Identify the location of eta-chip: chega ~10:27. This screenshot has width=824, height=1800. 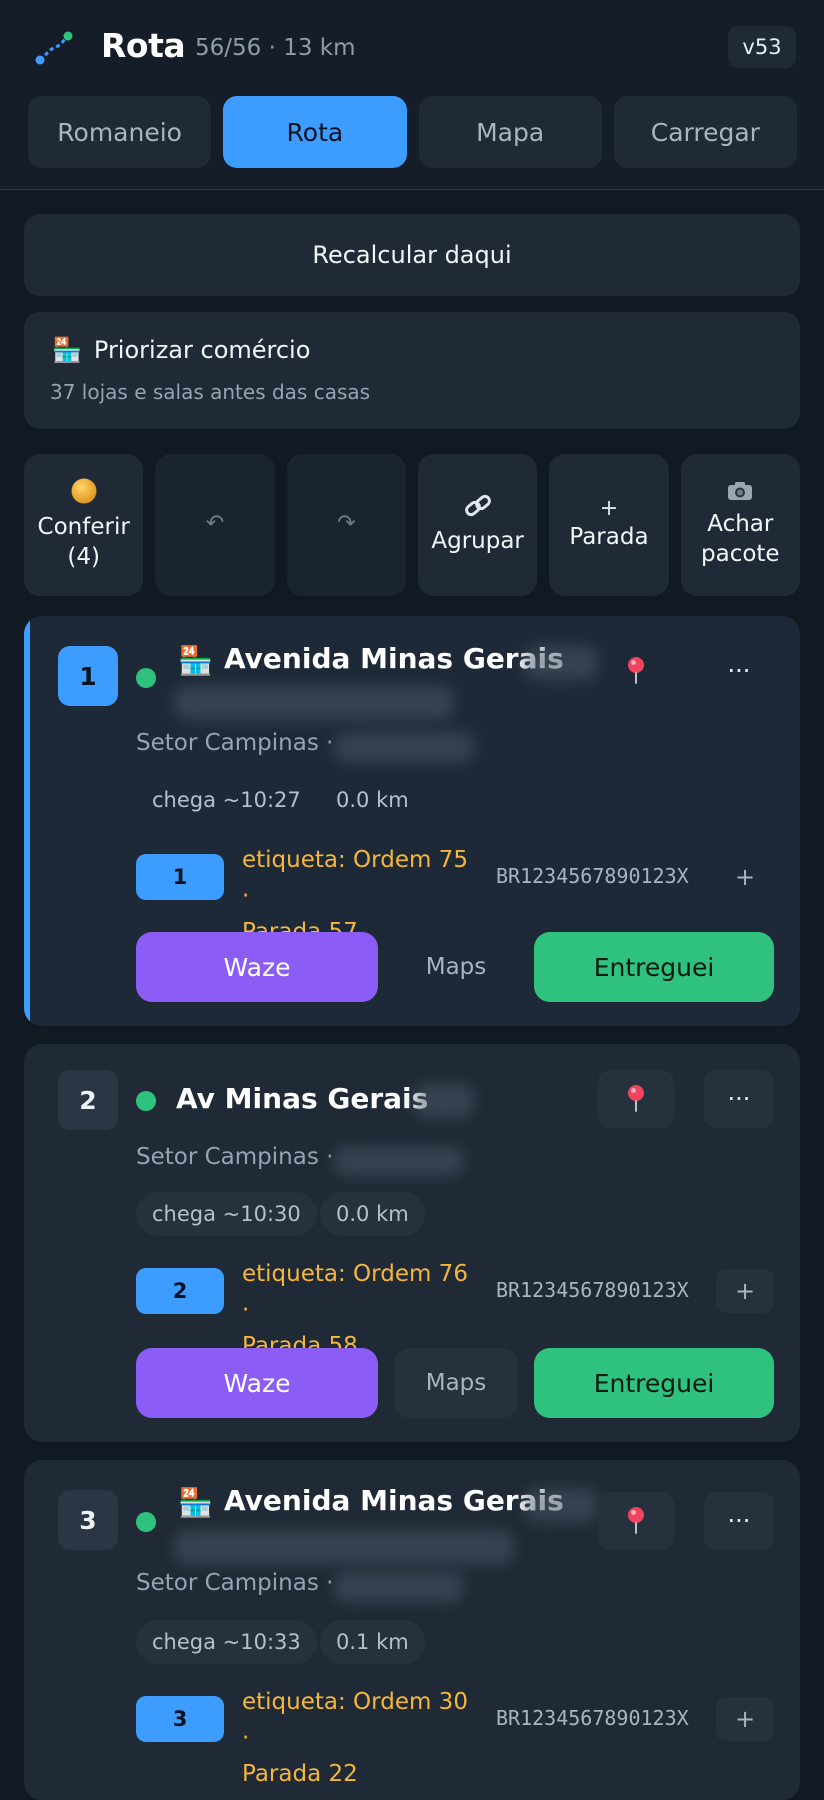
(226, 800).